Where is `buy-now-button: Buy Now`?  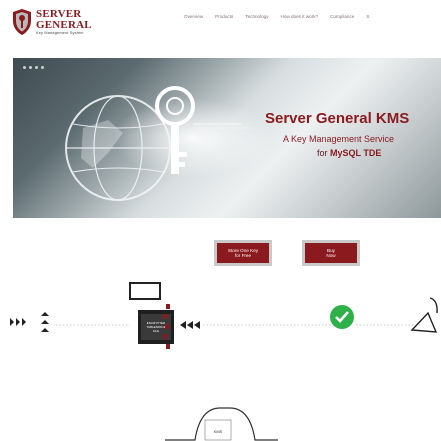
buy-now-button: Buy Now is located at coordinates (331, 253).